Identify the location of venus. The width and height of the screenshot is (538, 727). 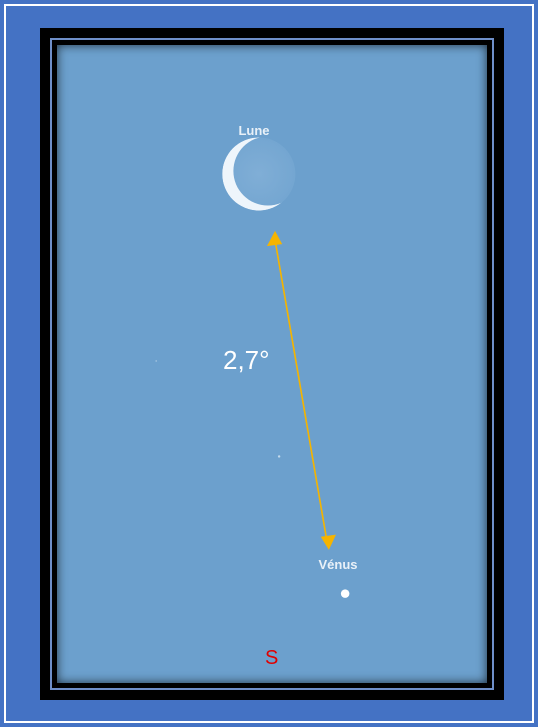
(345, 593).